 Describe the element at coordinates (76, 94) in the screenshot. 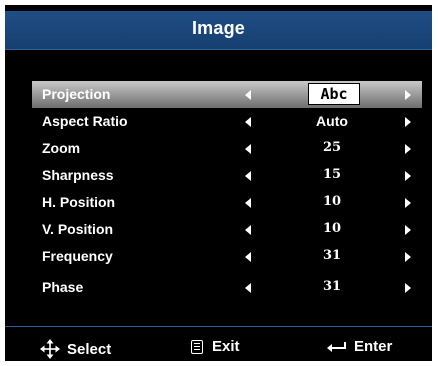

I see `row-label: Projection` at that location.